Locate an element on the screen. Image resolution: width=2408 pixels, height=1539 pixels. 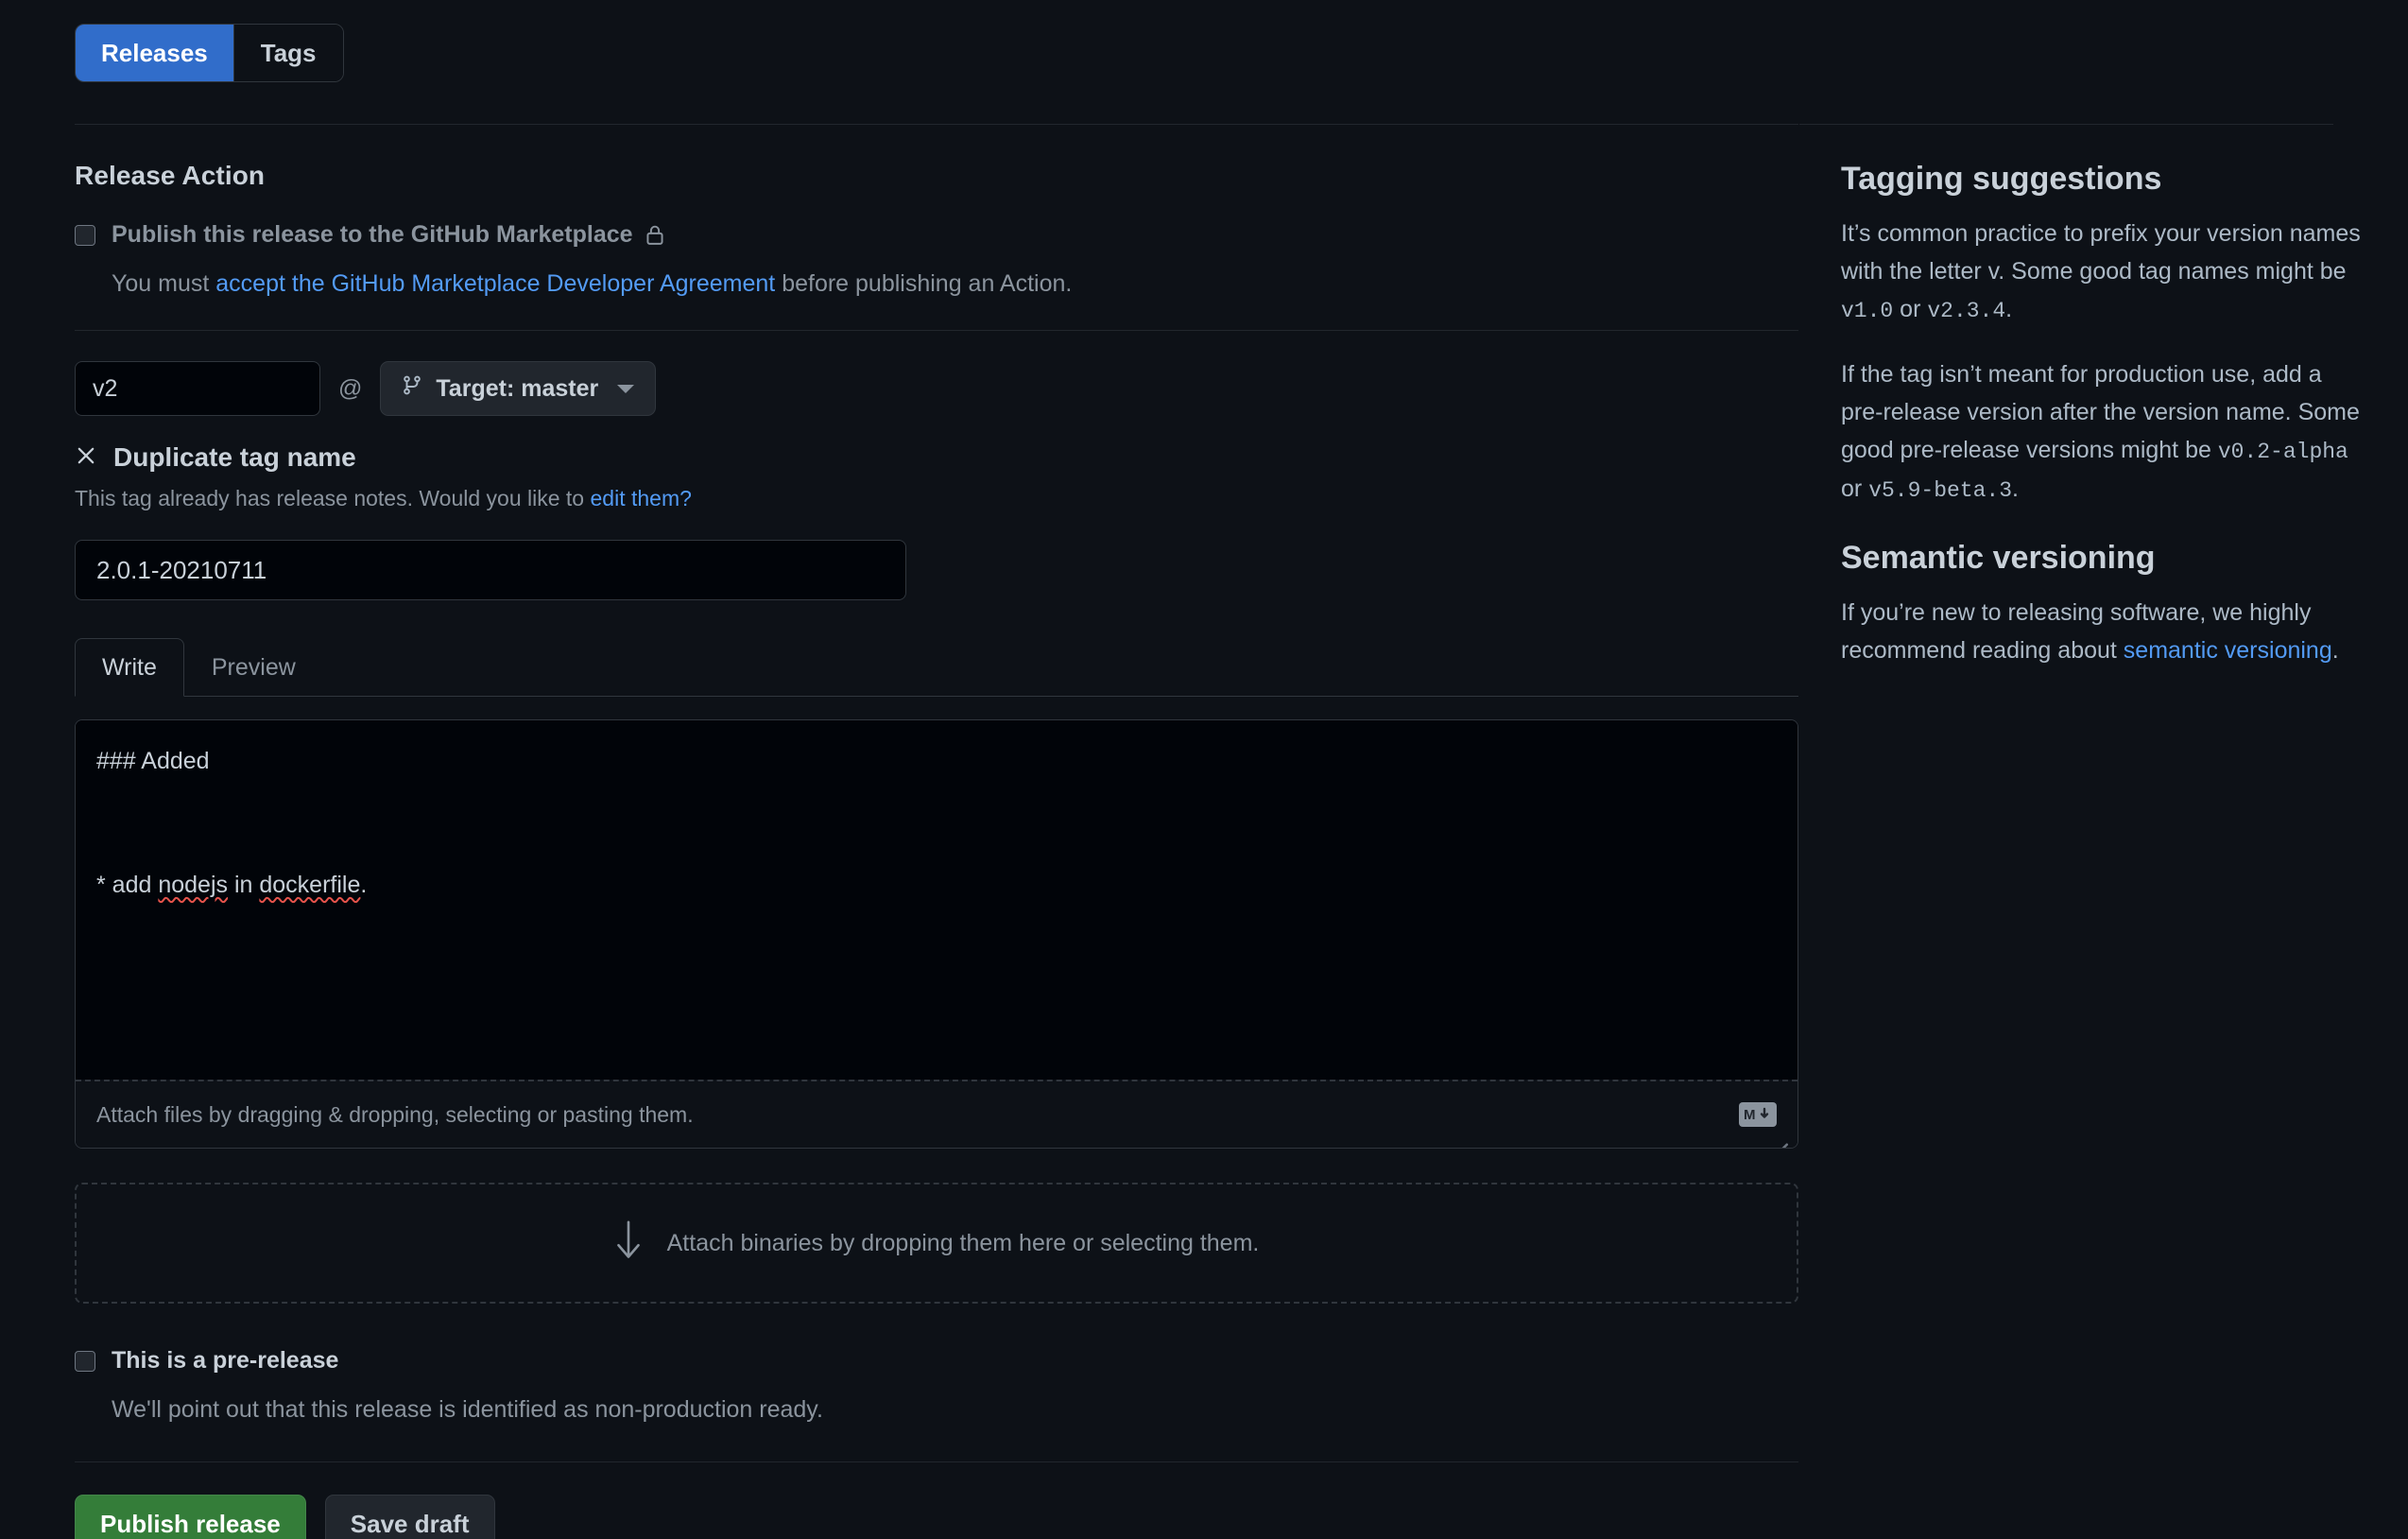
resize-handle-icon is located at coordinates (1778, 1098).